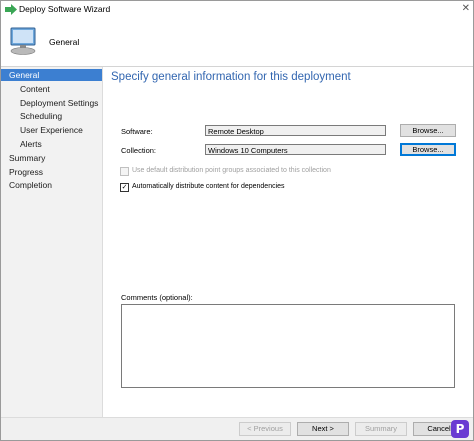 This screenshot has height=441, width=474. I want to click on nav-item-general: General, so click(51, 75).